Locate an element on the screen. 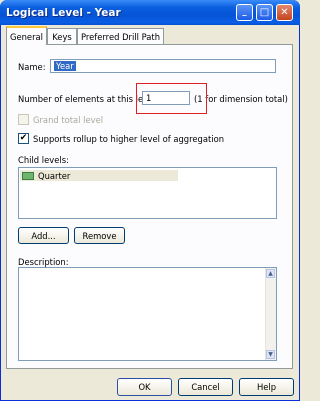  highlight-annotation is located at coordinates (171, 98).